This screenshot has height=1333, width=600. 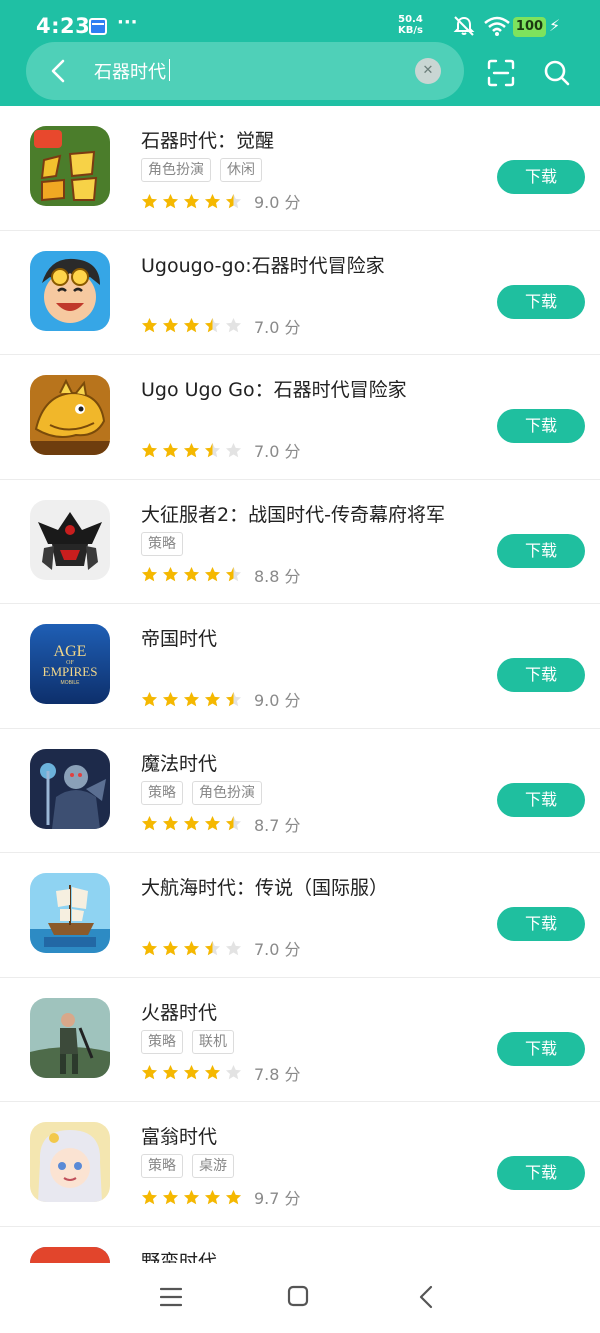 I want to click on app-title: 大征服者2：战国时代-传奇幕府将军, so click(x=293, y=513).